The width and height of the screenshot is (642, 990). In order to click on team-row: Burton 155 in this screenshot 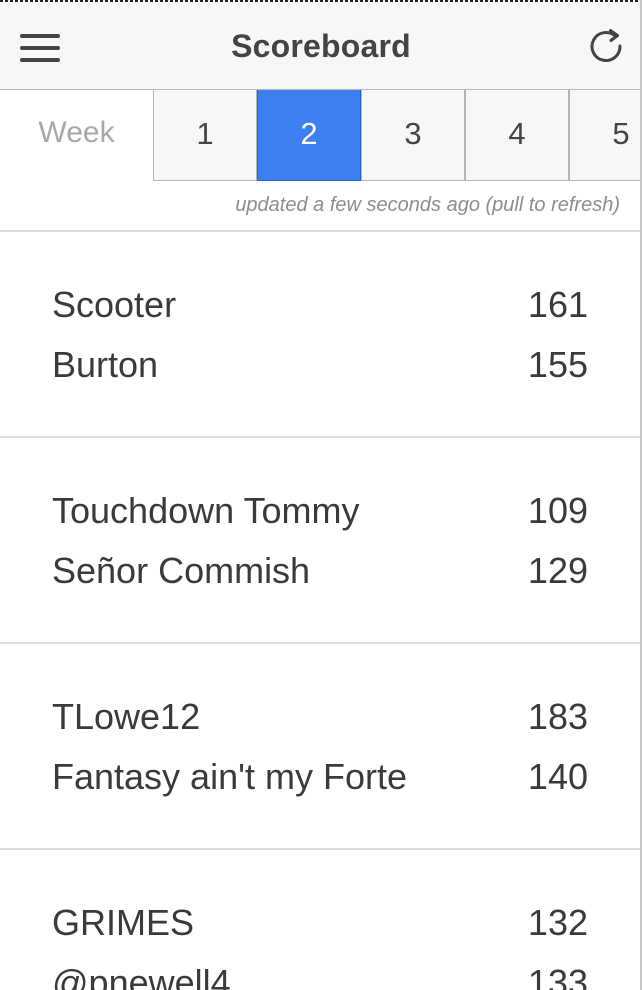, I will do `click(320, 368)`.